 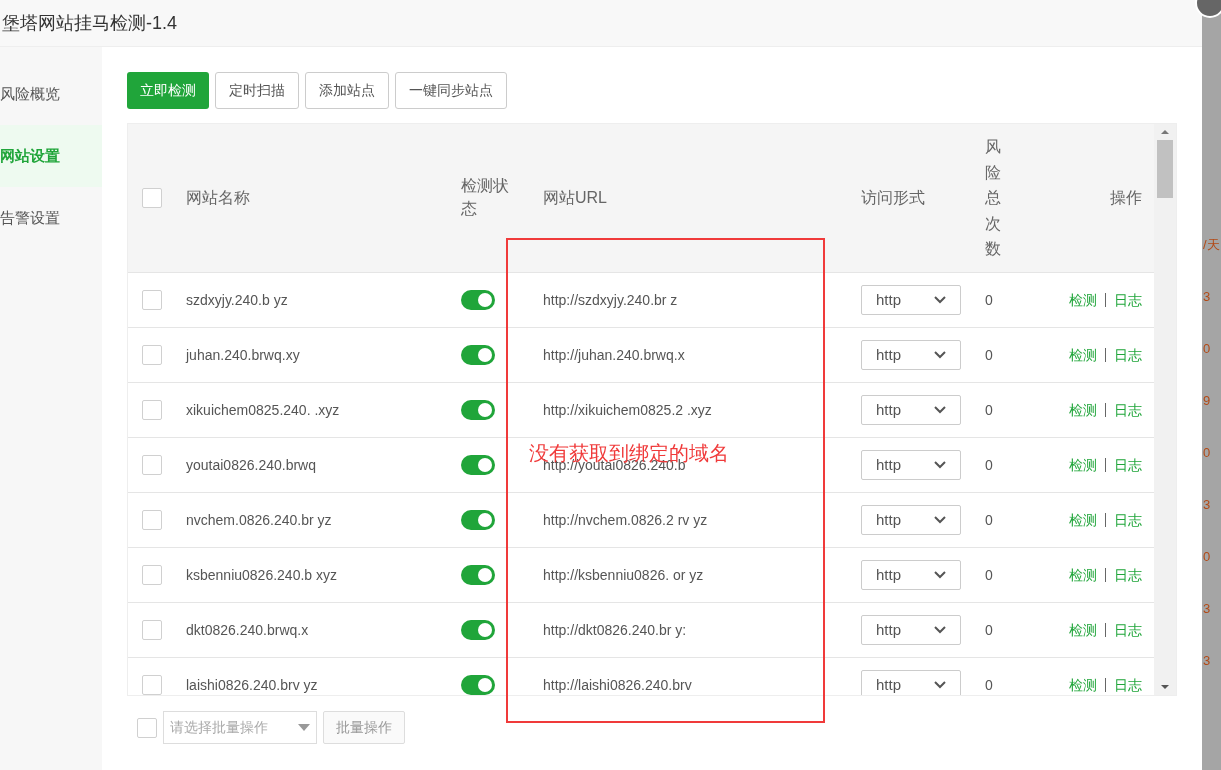 What do you see at coordinates (575, 197) in the screenshot?
I see `column-header: 网站URL` at bounding box center [575, 197].